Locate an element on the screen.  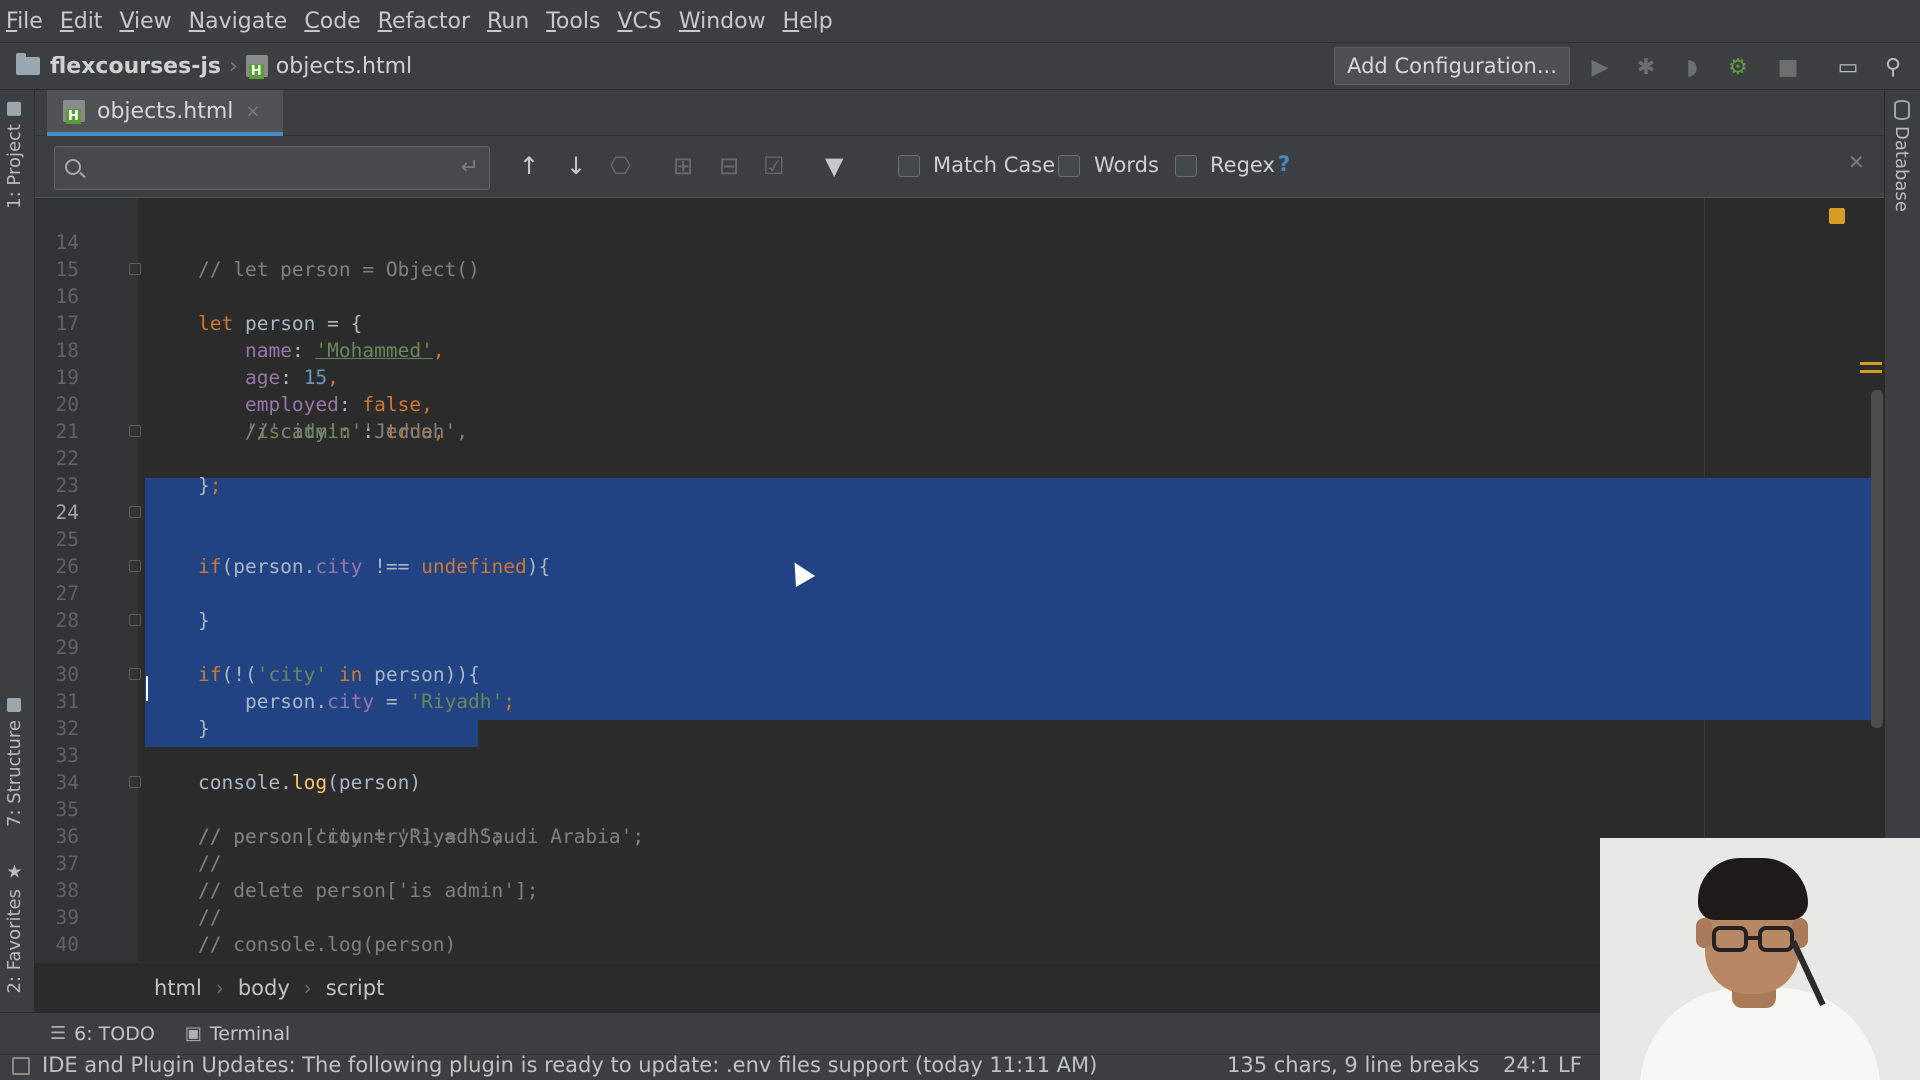
run-icon: ▶ is located at coordinates (1600, 67).